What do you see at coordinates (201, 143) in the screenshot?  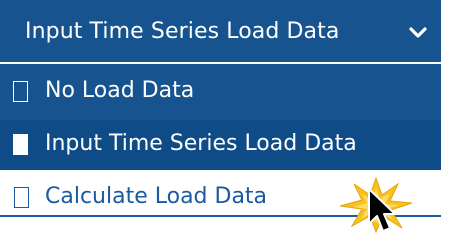 I see `option-label: Input Time Series Load Data` at bounding box center [201, 143].